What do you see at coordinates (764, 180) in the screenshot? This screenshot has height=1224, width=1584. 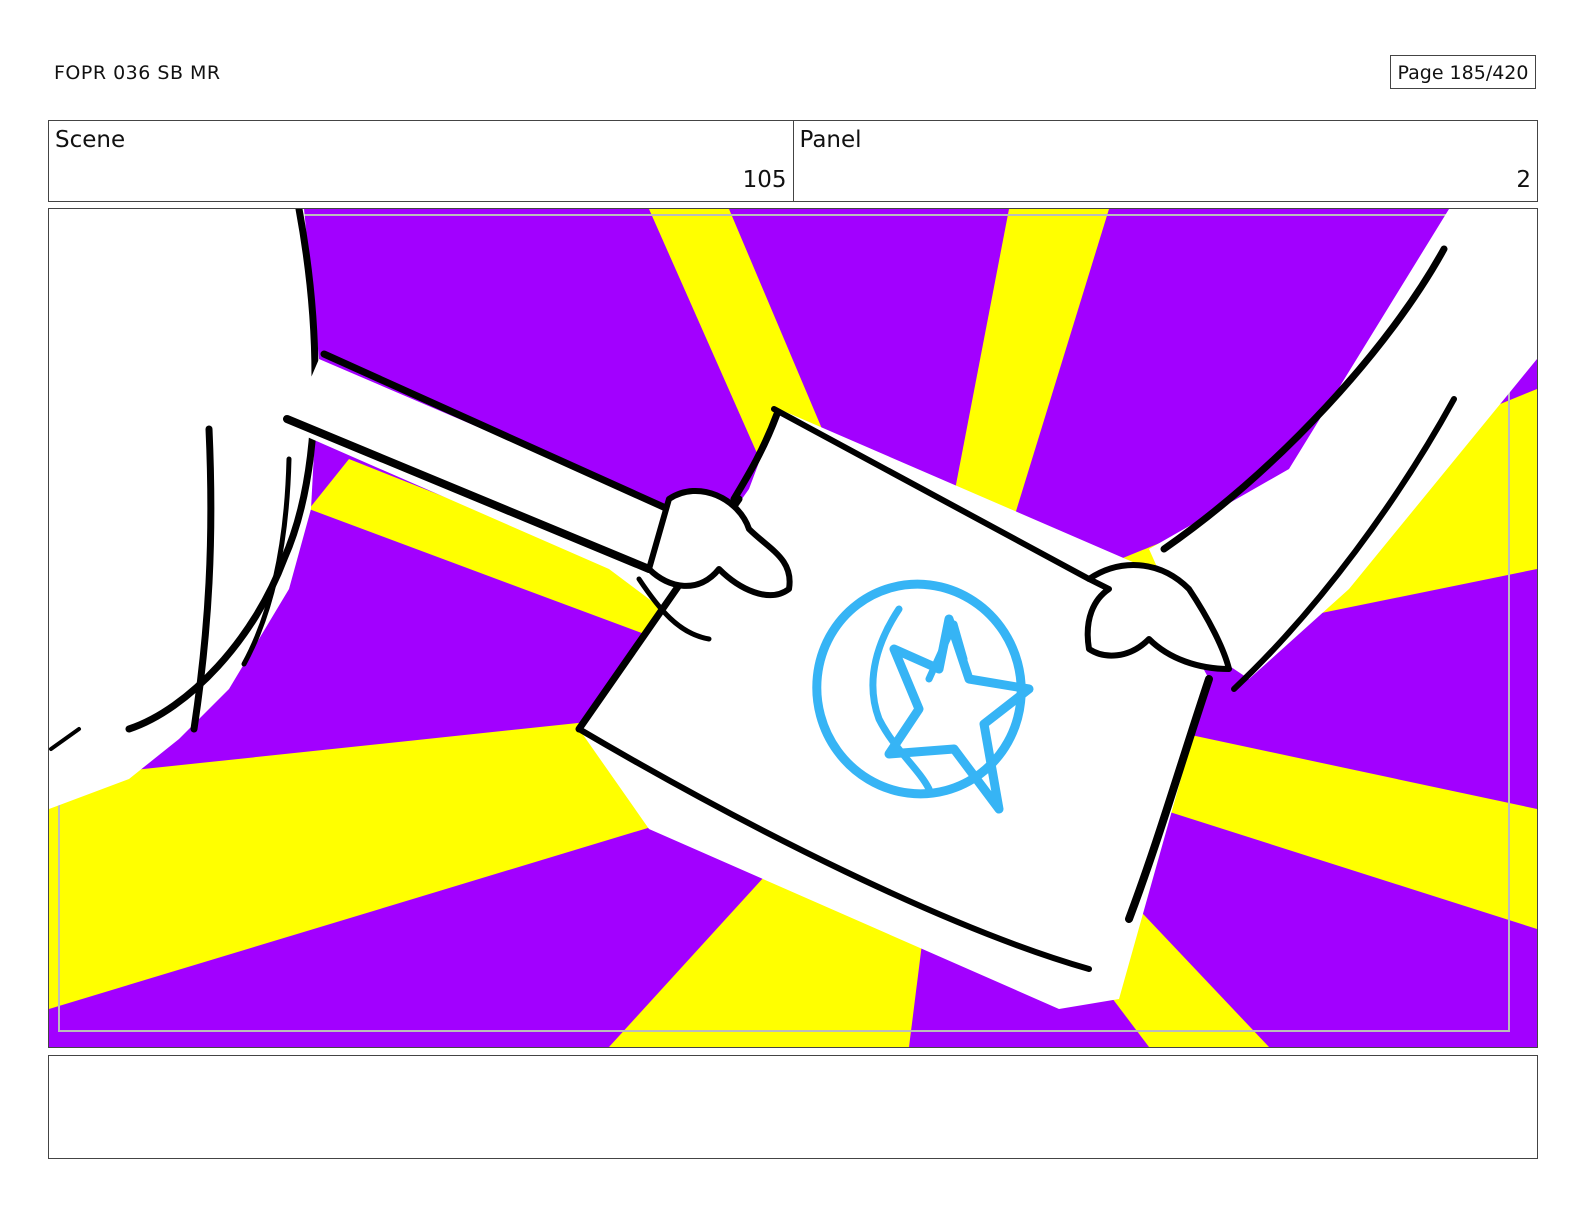 I see `scene-number: 105` at bounding box center [764, 180].